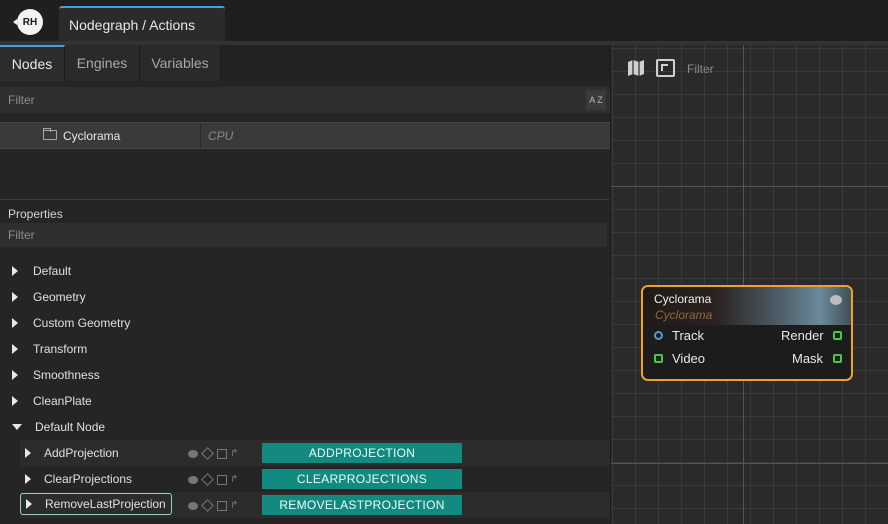 Image resolution: width=888 pixels, height=524 pixels. I want to click on output-port-render, so click(837, 335).